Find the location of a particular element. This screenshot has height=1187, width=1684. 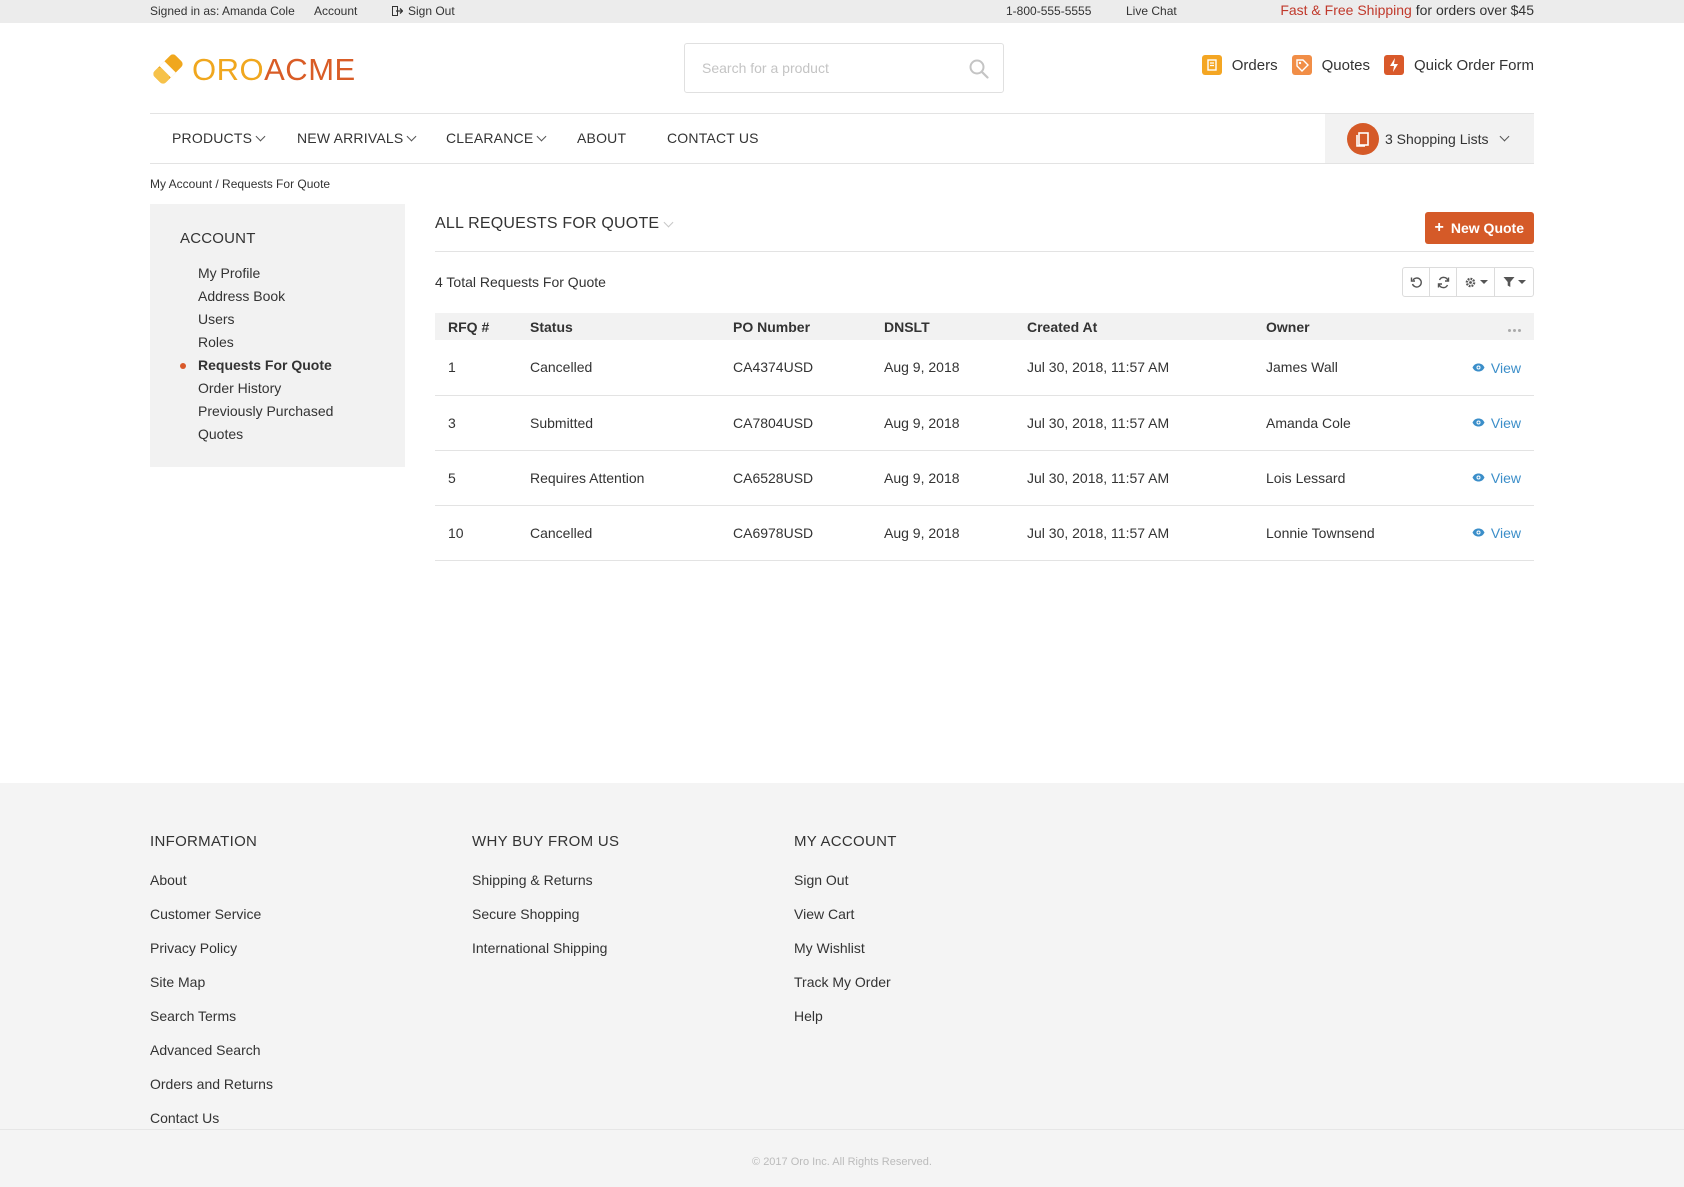

lightning-icon is located at coordinates (1393, 65).